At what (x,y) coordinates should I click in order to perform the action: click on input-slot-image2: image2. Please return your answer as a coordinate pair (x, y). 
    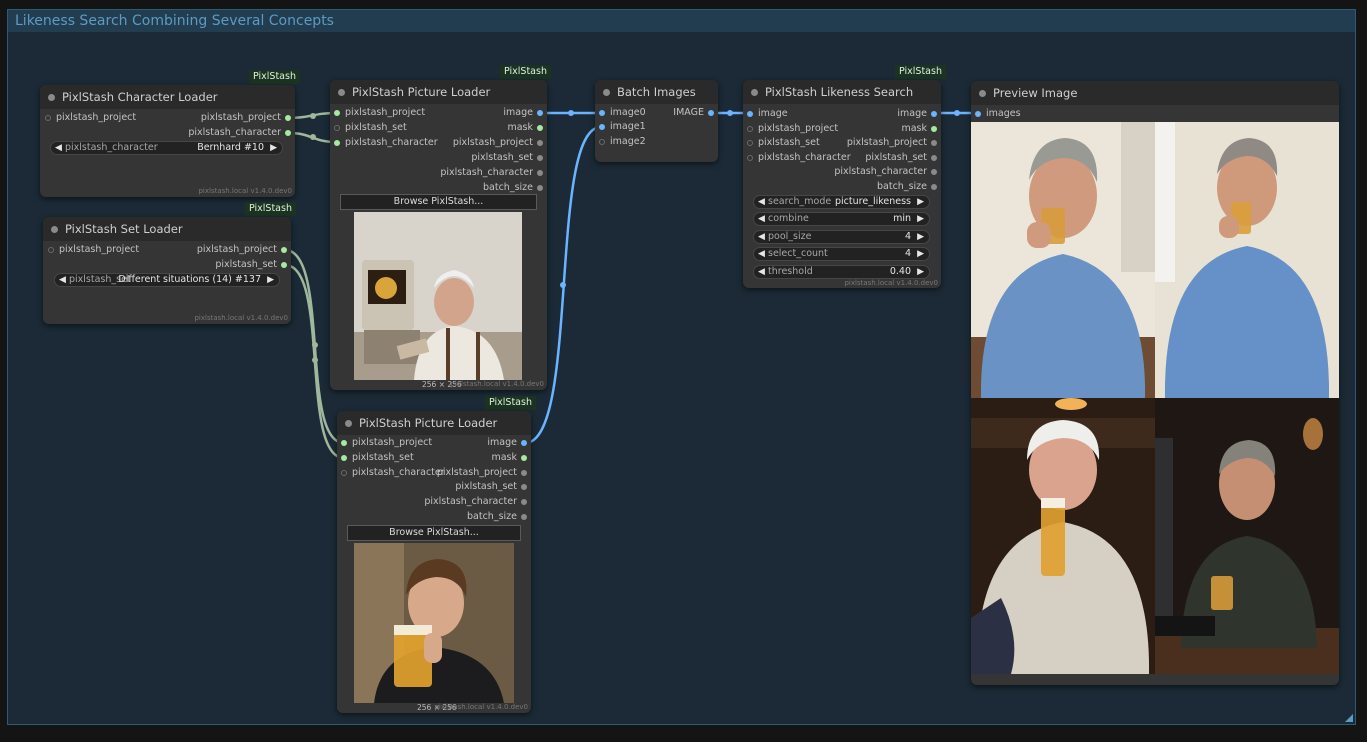
    Looking at the image, I should click on (621, 142).